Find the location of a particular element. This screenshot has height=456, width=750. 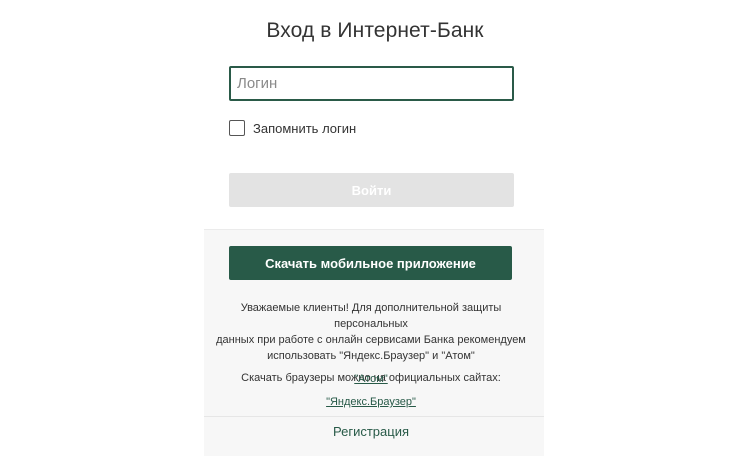

yandex-link-row: "Яндекс.Браузер" is located at coordinates (371, 402).